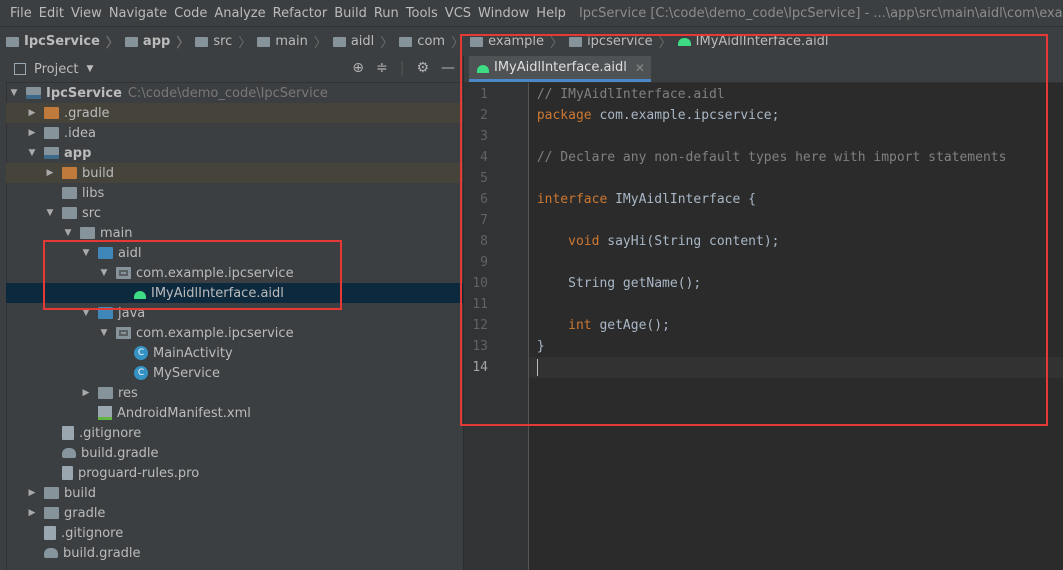  Describe the element at coordinates (234, 153) in the screenshot. I see `tree-node: ▼ app` at that location.